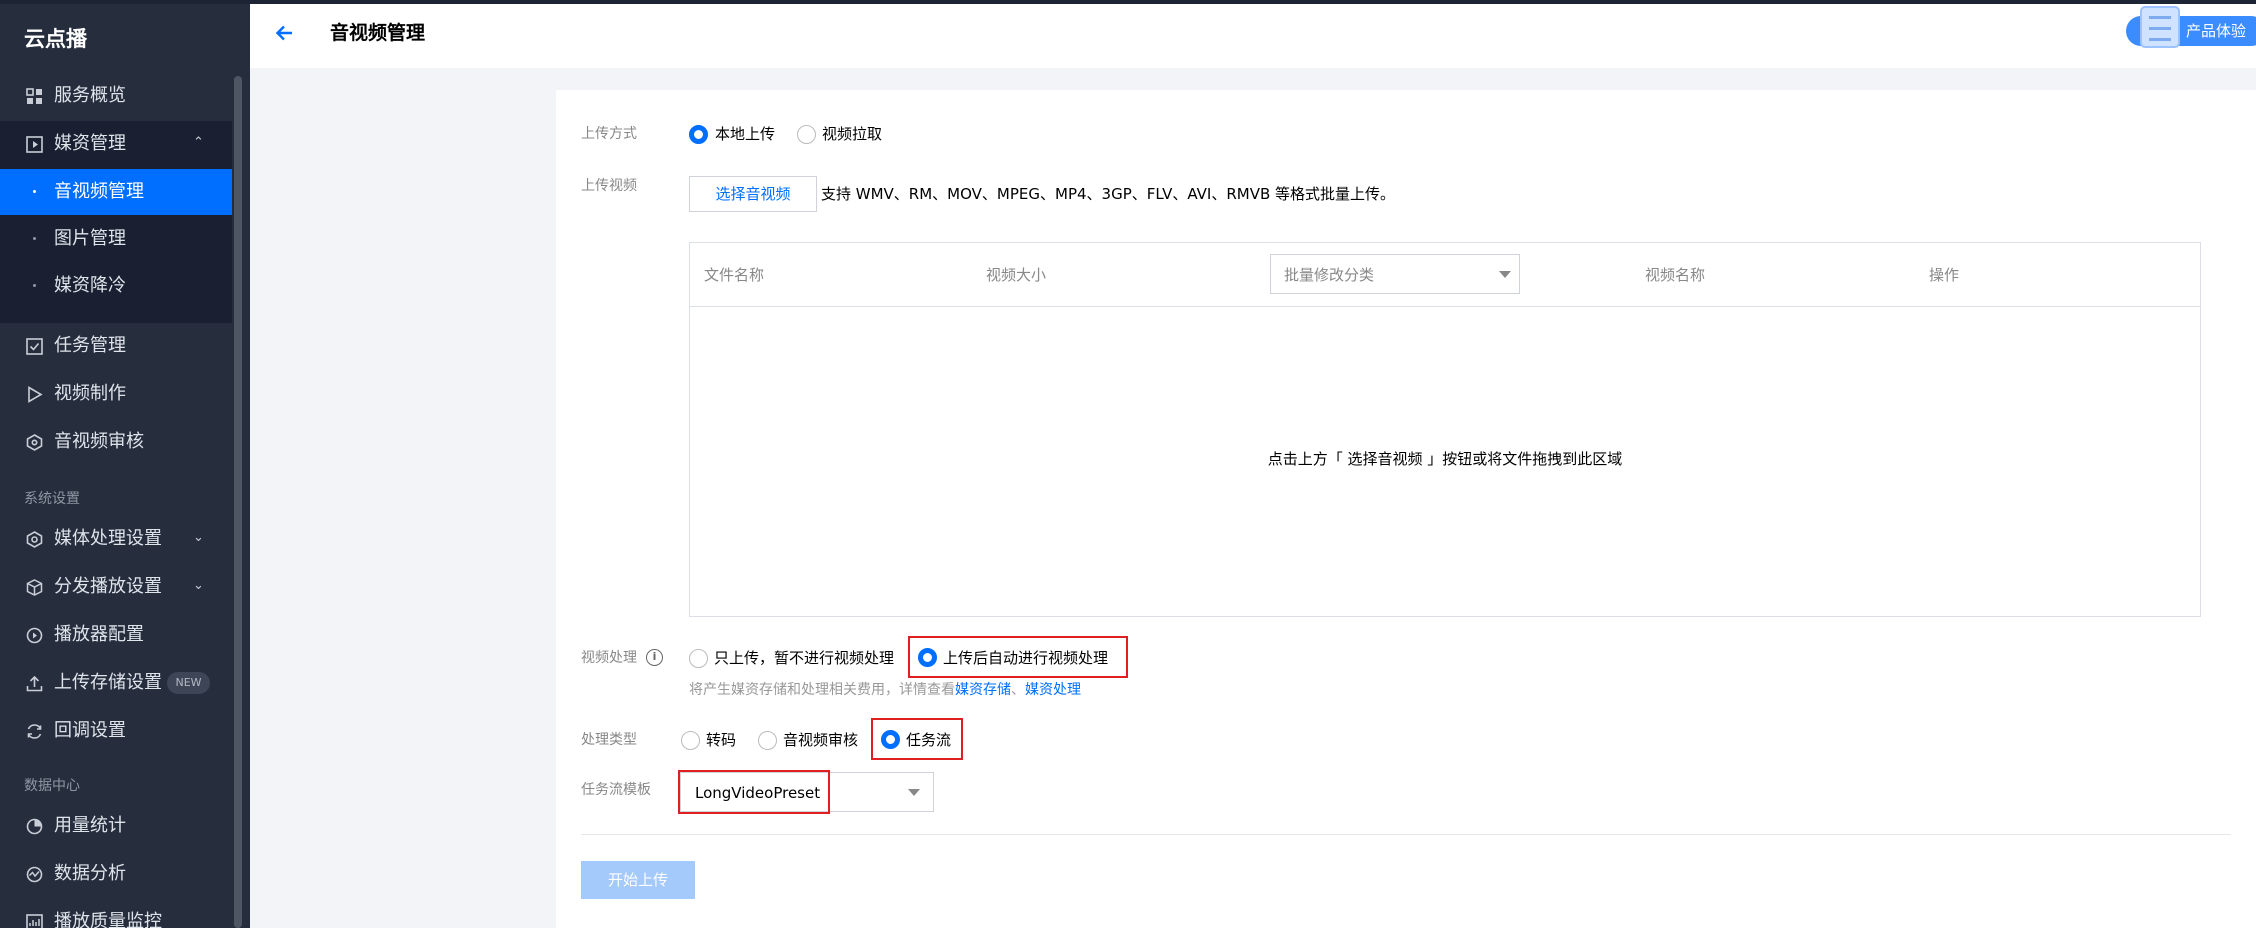 The width and height of the screenshot is (2256, 928). I want to click on sidebar-item-label: 音视频审核, so click(99, 441).